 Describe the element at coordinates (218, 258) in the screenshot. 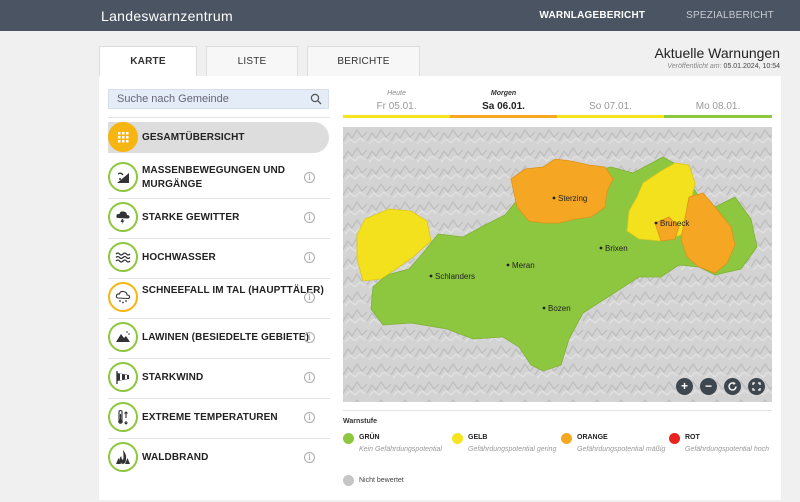

I see `category-hochwasser: HOCHWASSER i` at that location.